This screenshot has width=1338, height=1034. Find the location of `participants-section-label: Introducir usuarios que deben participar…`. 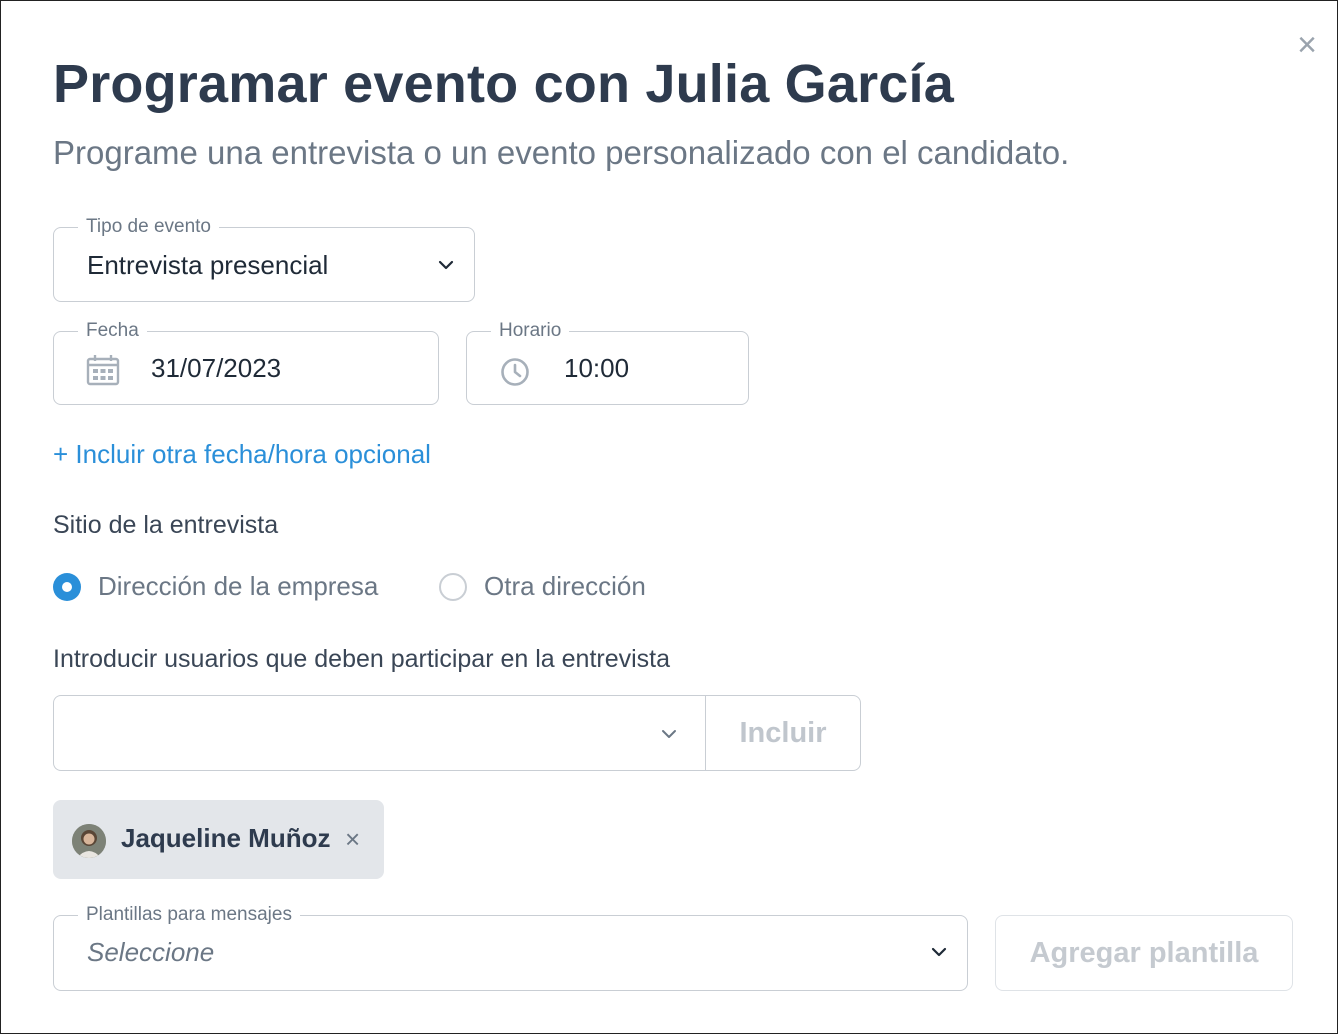

participants-section-label: Introducir usuarios que deben participar… is located at coordinates (362, 659).